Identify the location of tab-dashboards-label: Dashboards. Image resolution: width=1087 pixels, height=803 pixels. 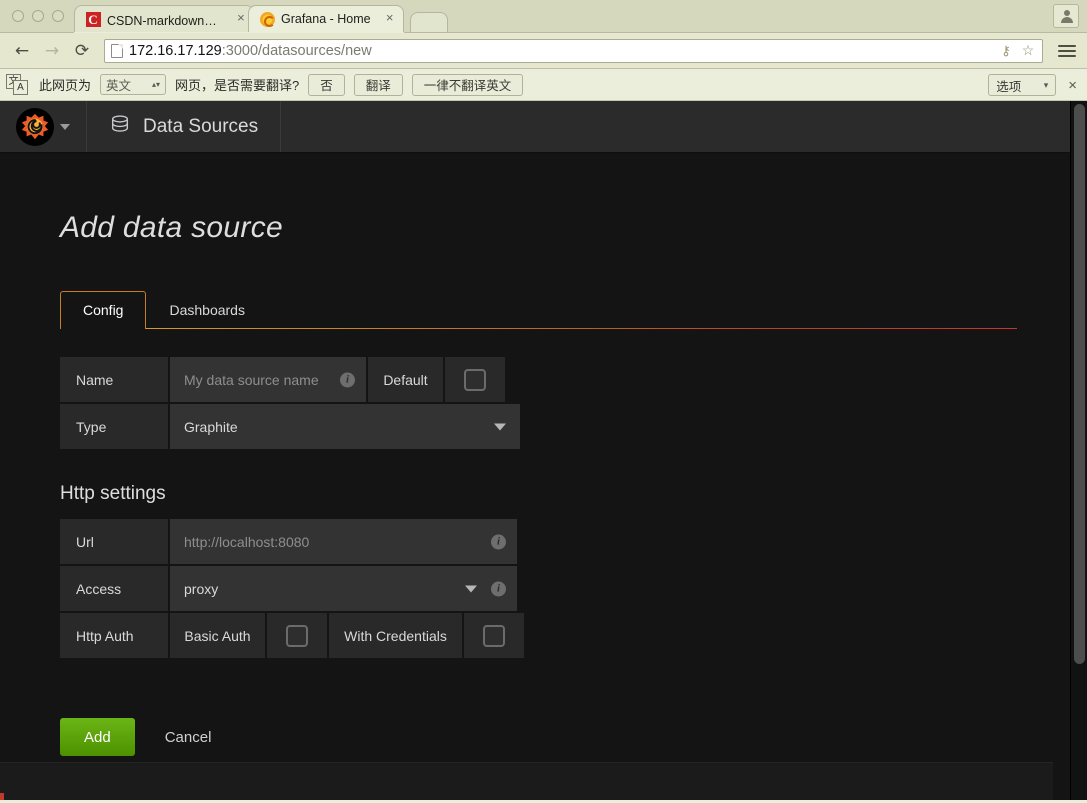
(207, 310).